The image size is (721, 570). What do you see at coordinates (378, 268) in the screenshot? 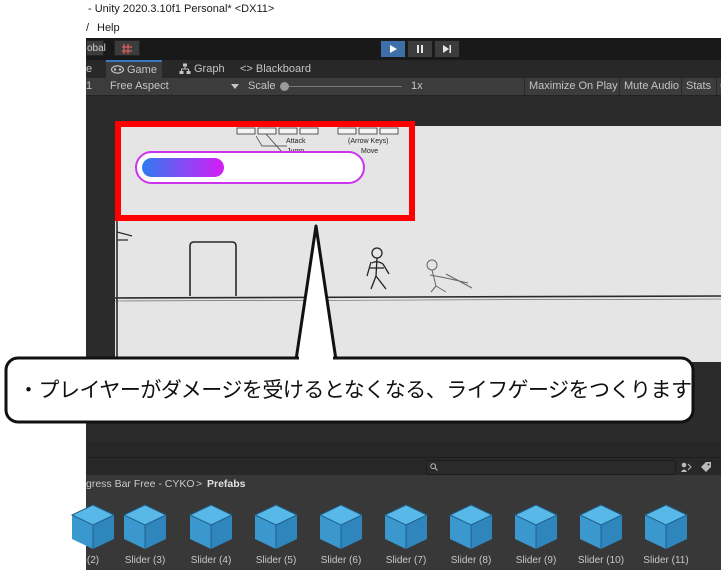
I see `player-character` at bounding box center [378, 268].